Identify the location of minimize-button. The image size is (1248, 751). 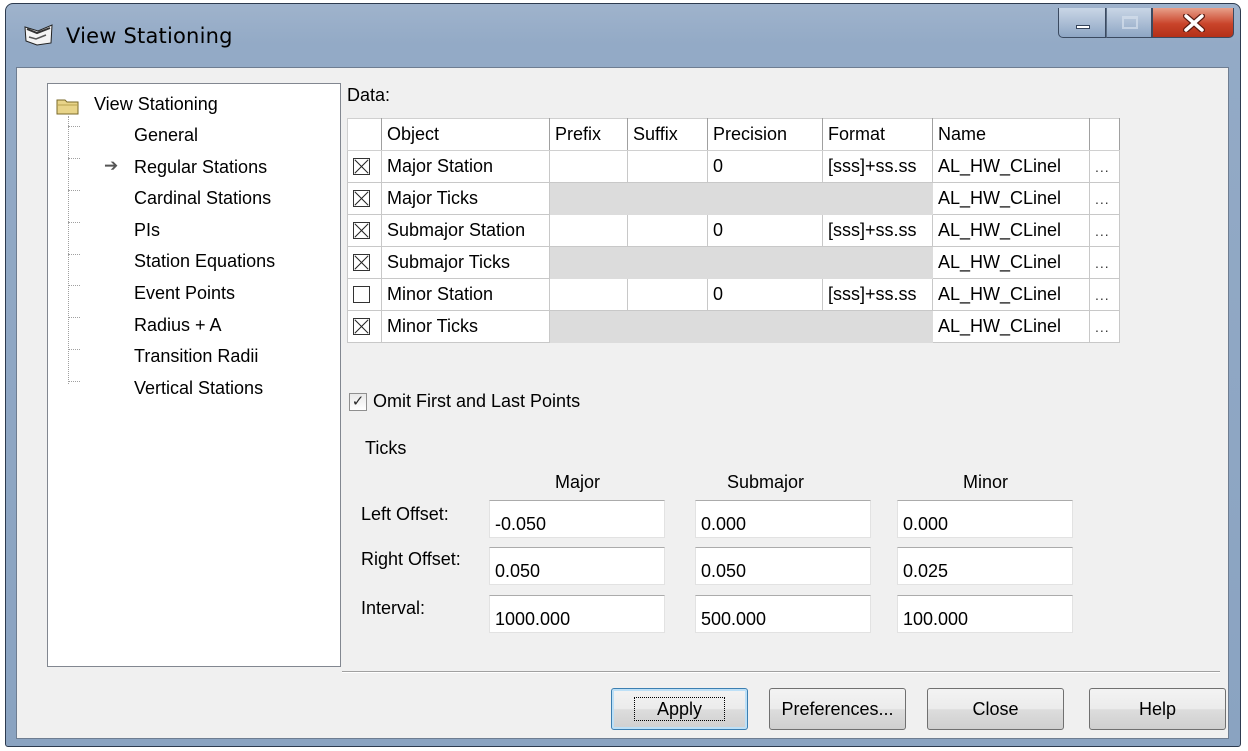
(1082, 23).